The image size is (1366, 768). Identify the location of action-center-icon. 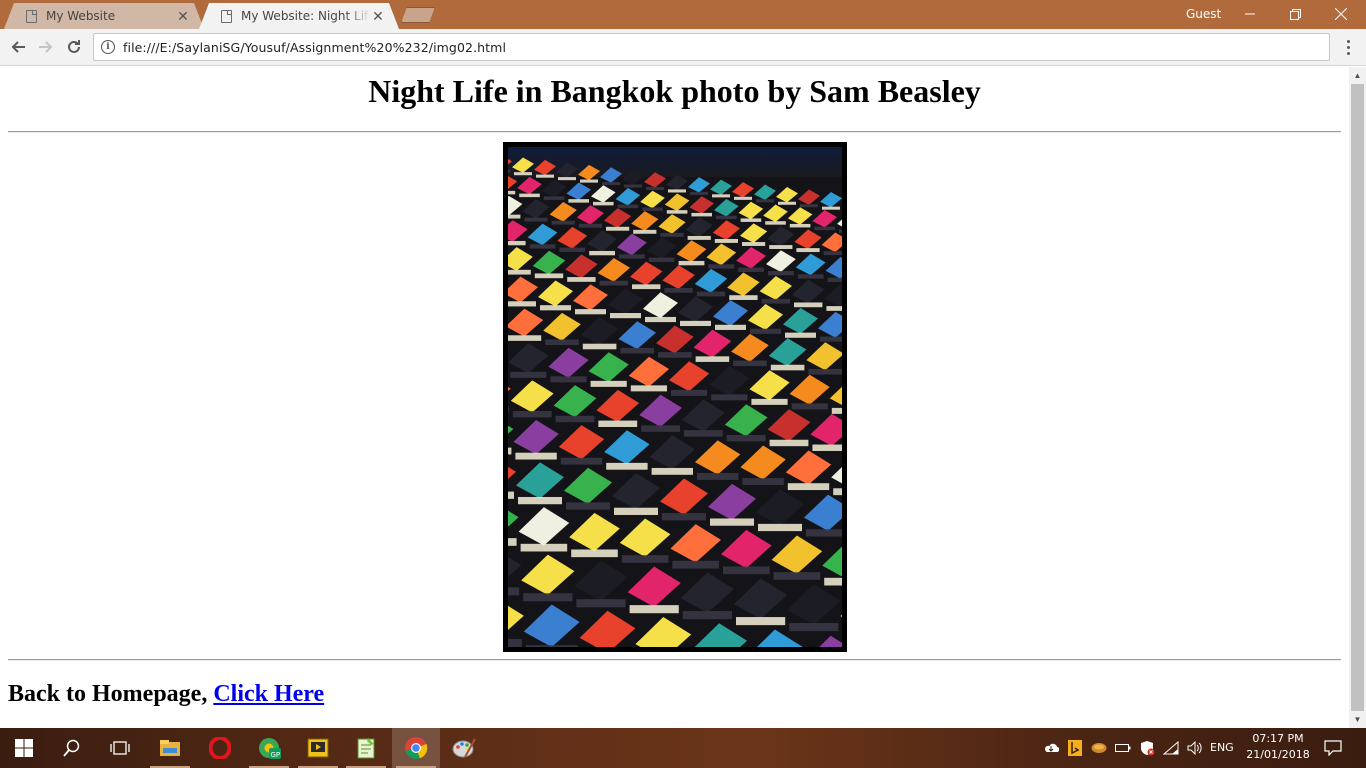
(1333, 748).